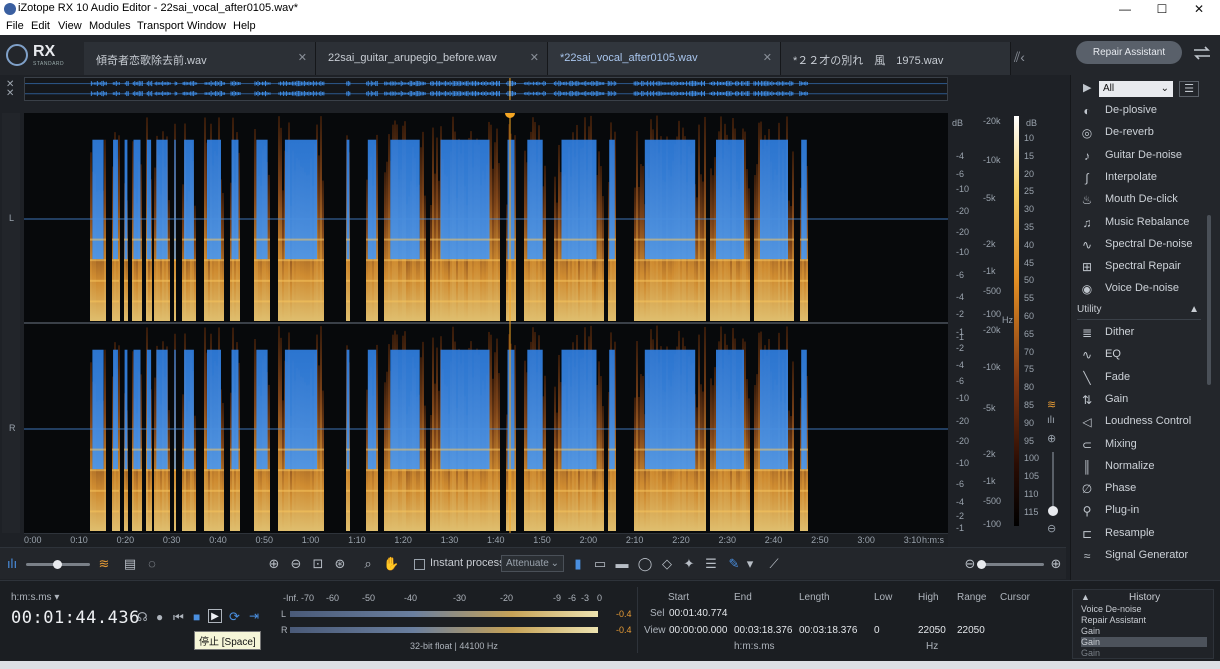  What do you see at coordinates (1147, 333) in the screenshot?
I see `module-dither: ≣ Dither` at bounding box center [1147, 333].